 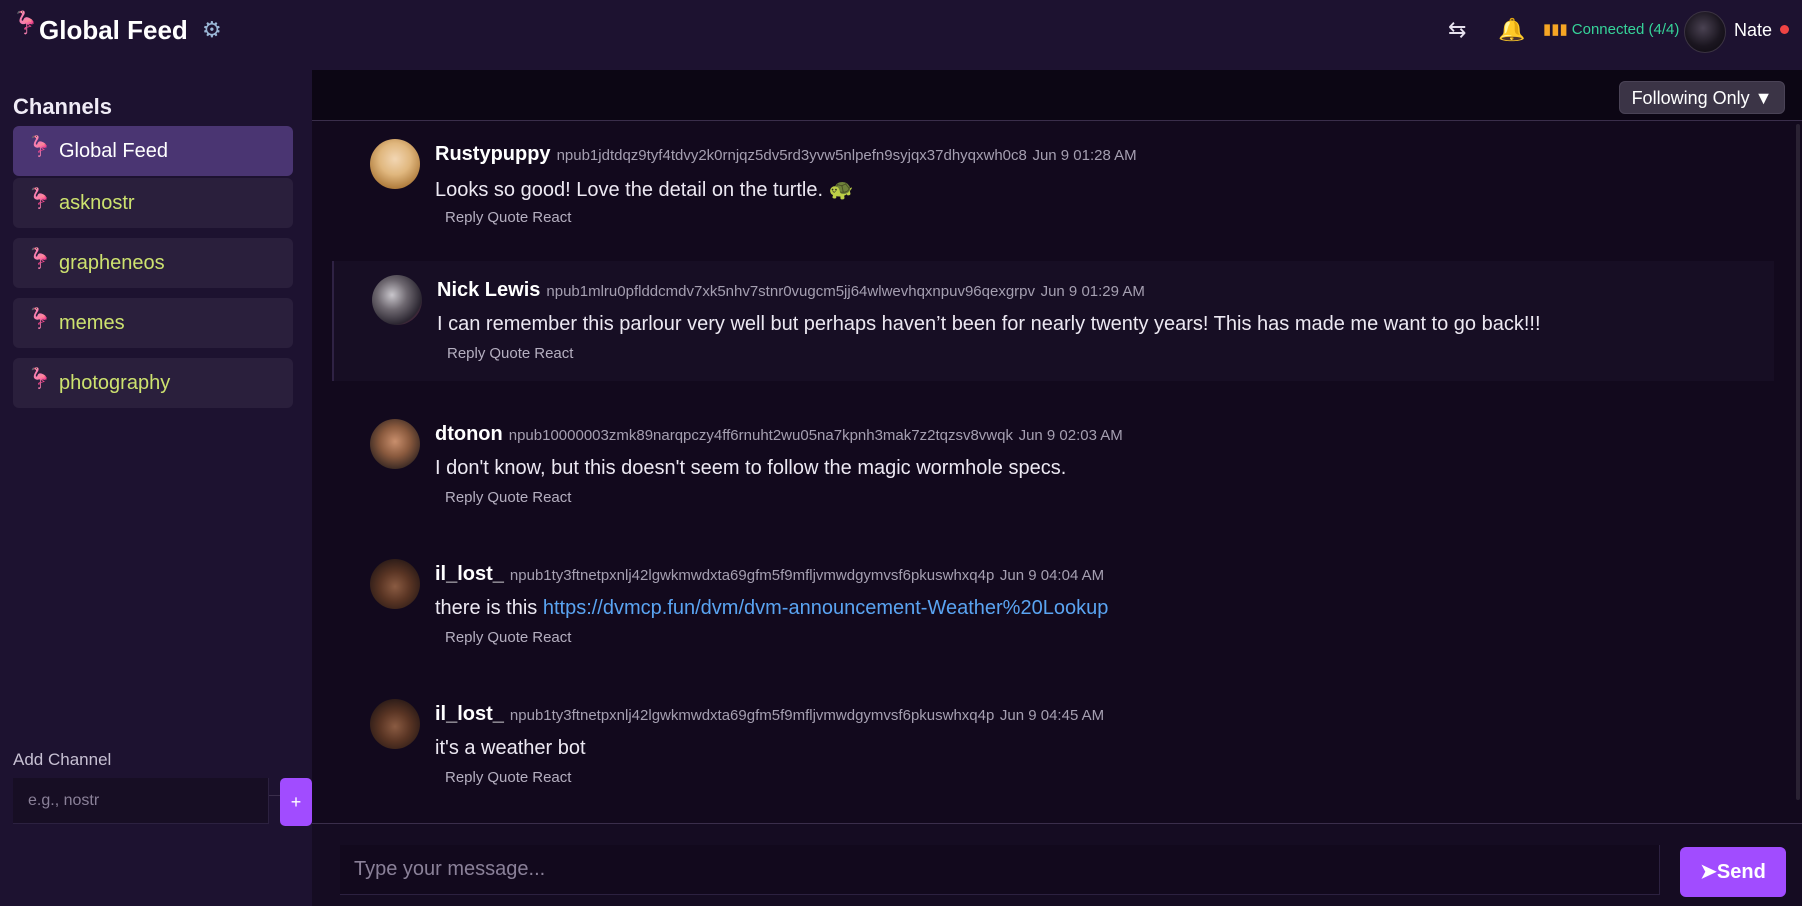 What do you see at coordinates (62, 759) in the screenshot?
I see `add-channel-label: Add Channel` at bounding box center [62, 759].